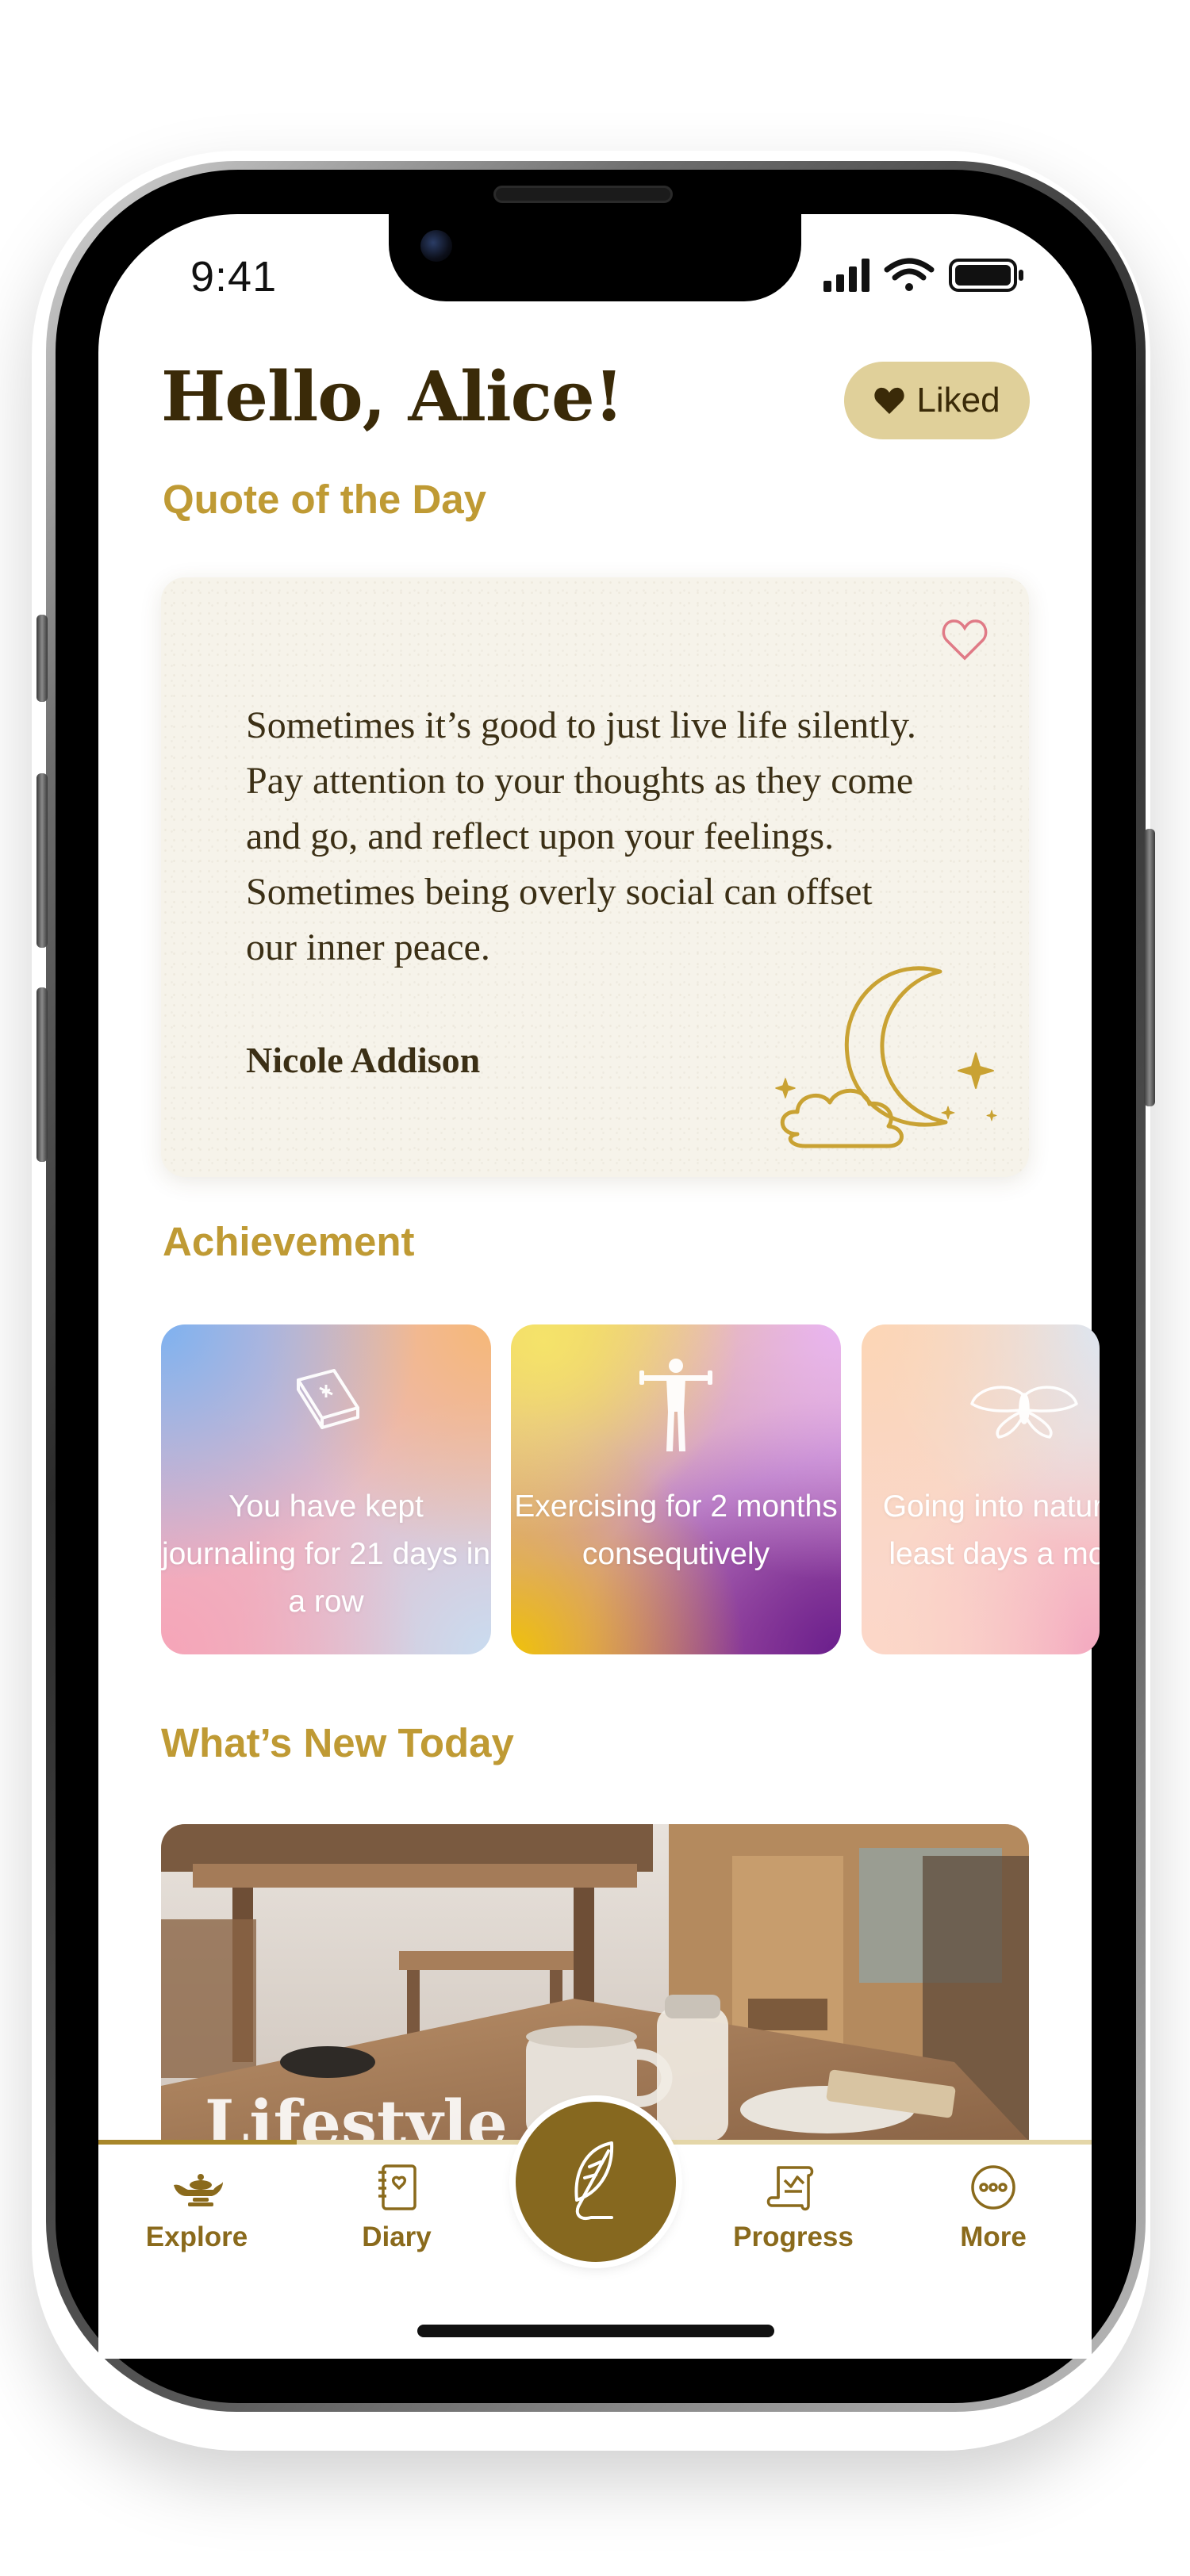 The height and width of the screenshot is (2576, 1190). What do you see at coordinates (595, 2331) in the screenshot?
I see `home-indicator` at bounding box center [595, 2331].